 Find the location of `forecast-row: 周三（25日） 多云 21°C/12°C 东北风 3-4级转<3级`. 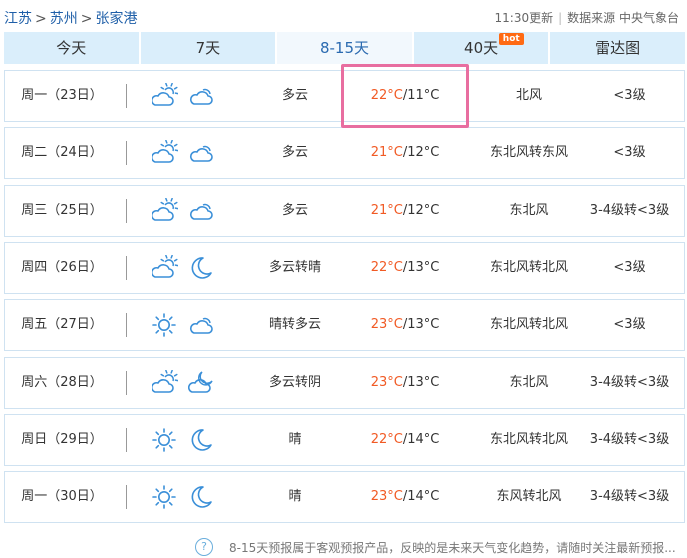

forecast-row: 周三（25日） 多云 21°C/12°C 东北风 3-4级转<3级 is located at coordinates (344, 211).